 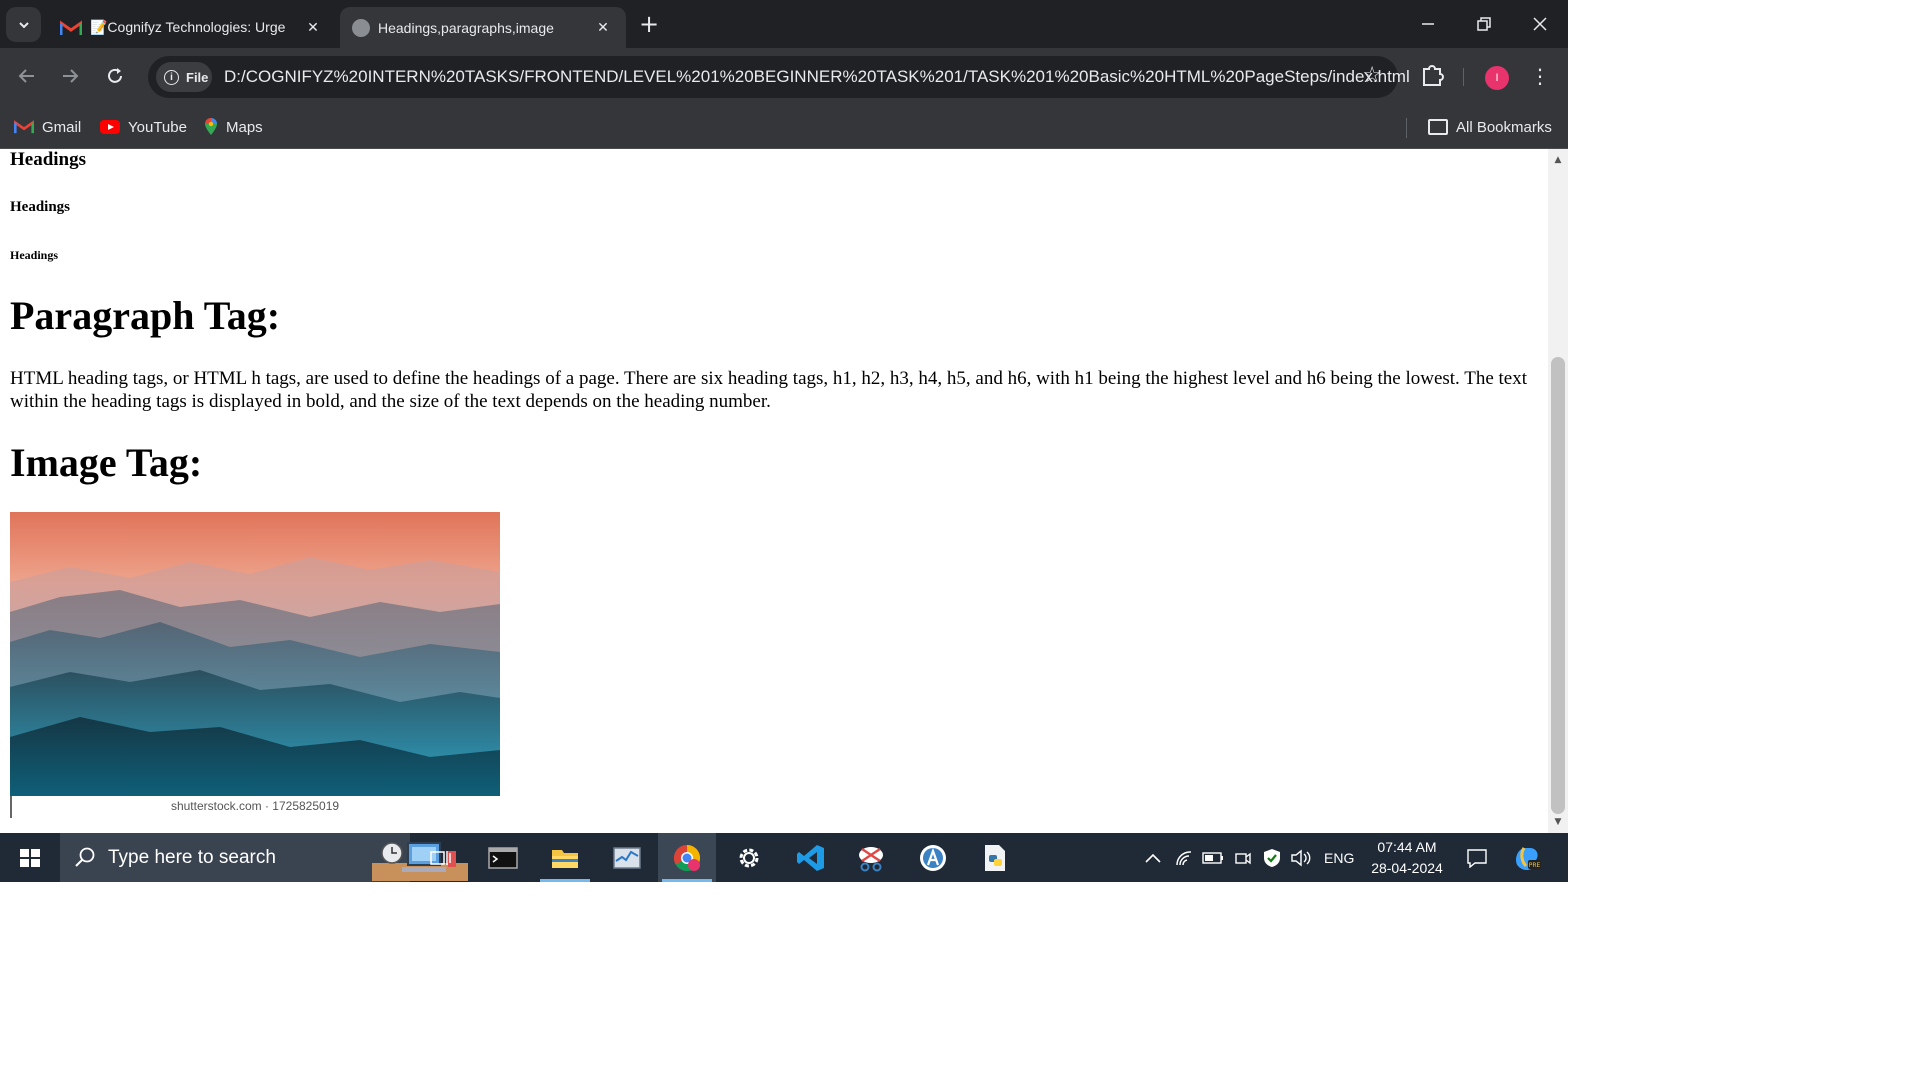 What do you see at coordinates (48, 159) in the screenshot?
I see `heading-h4: Headings` at bounding box center [48, 159].